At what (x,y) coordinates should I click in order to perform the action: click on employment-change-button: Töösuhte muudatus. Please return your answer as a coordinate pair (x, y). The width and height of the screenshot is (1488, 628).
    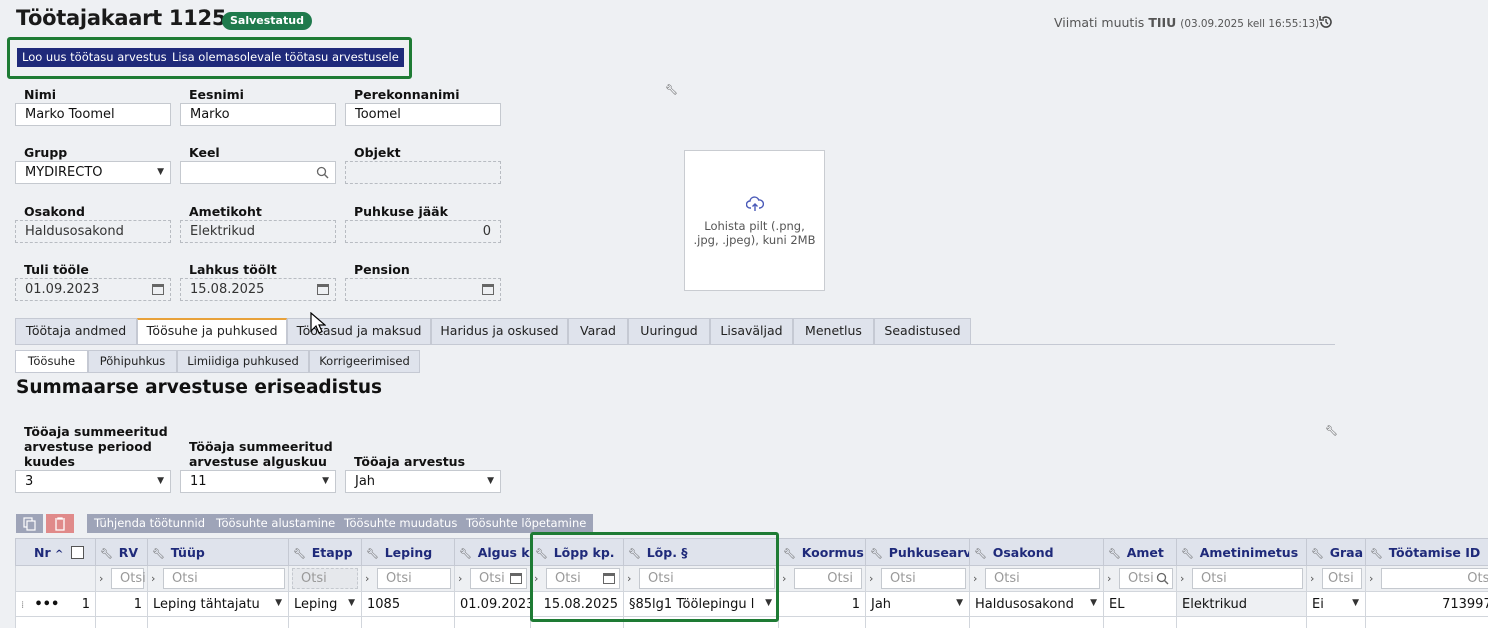
    Looking at the image, I should click on (401, 523).